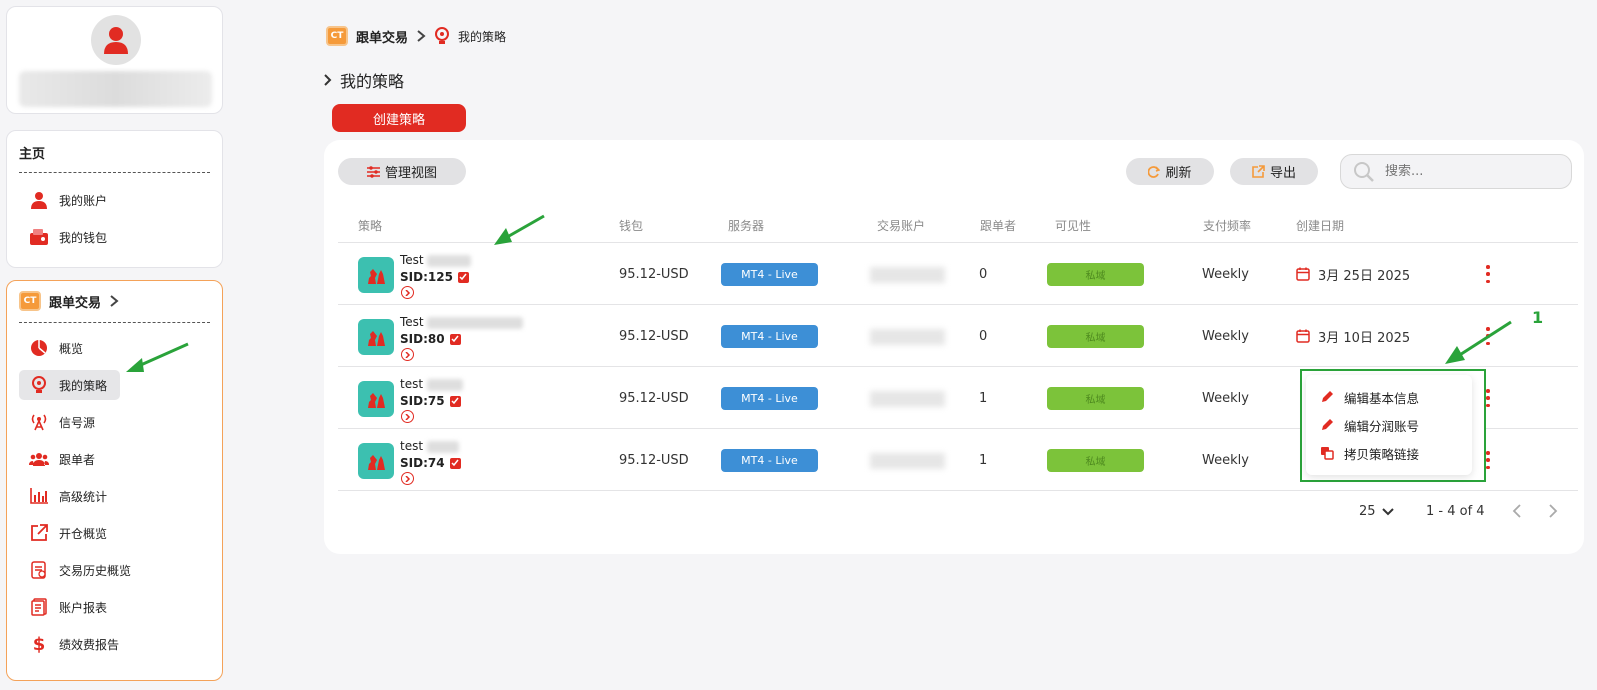 The width and height of the screenshot is (1597, 690). I want to click on sidebar-item-label: 我的钱包, so click(83, 237).